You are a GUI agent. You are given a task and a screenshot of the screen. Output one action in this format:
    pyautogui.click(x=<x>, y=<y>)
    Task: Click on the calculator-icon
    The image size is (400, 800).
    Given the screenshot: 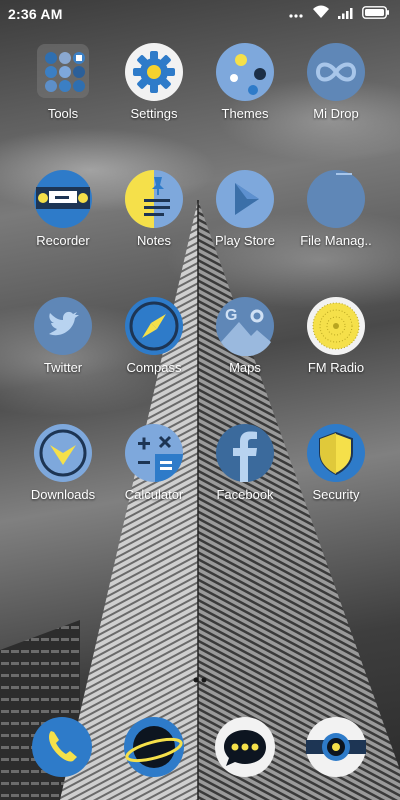 What is the action you would take?
    pyautogui.click(x=154, y=453)
    